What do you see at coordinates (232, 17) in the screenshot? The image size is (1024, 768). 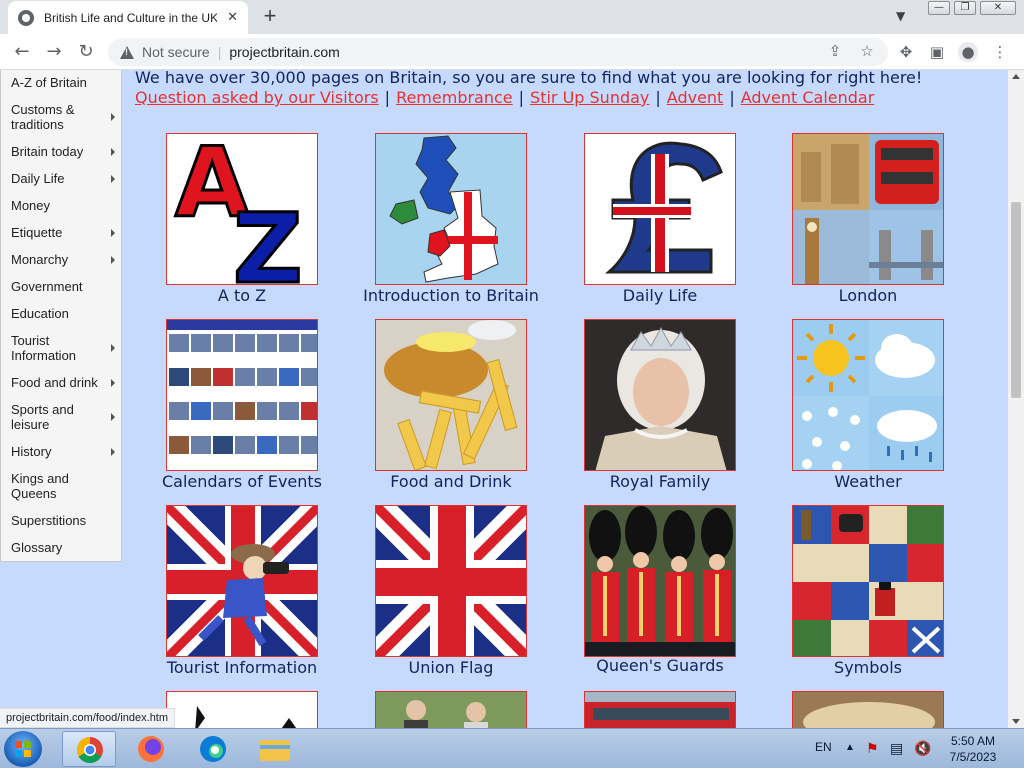 I see `close-tab-icon: ✕` at bounding box center [232, 17].